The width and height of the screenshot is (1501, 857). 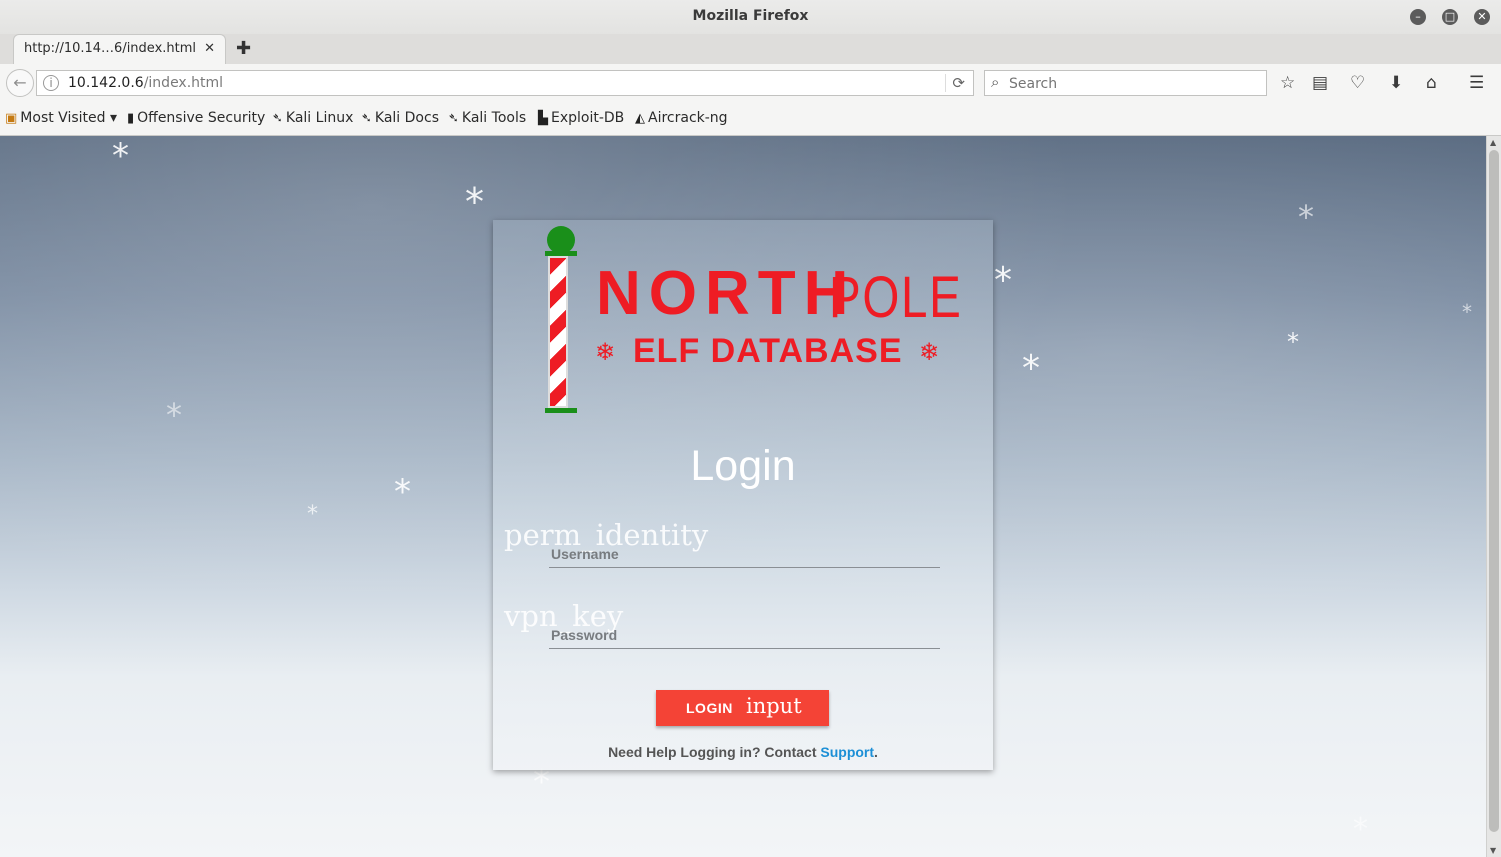 I want to click on pocket-icon: ♡, so click(x=1357, y=83).